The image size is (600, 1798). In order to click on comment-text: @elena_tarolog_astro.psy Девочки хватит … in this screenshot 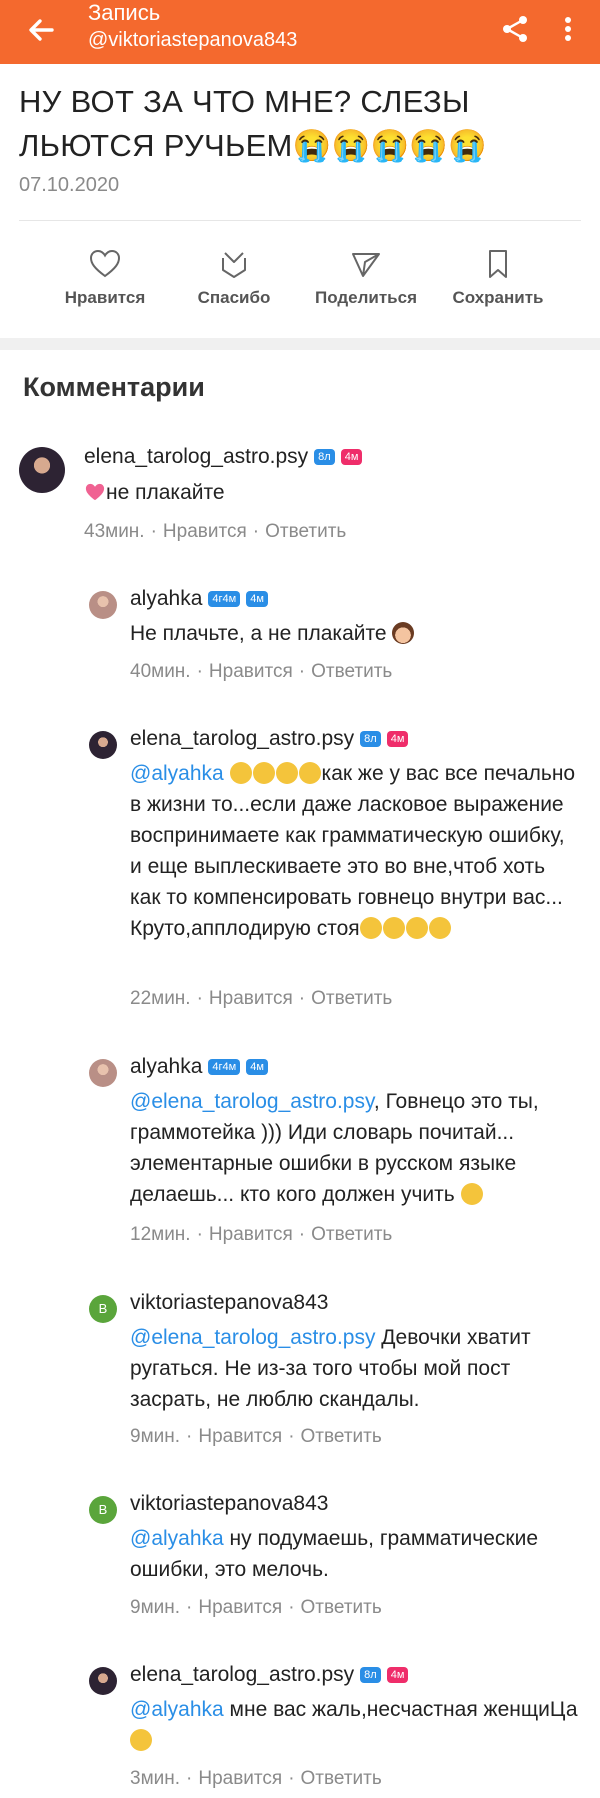, I will do `click(355, 1368)`.